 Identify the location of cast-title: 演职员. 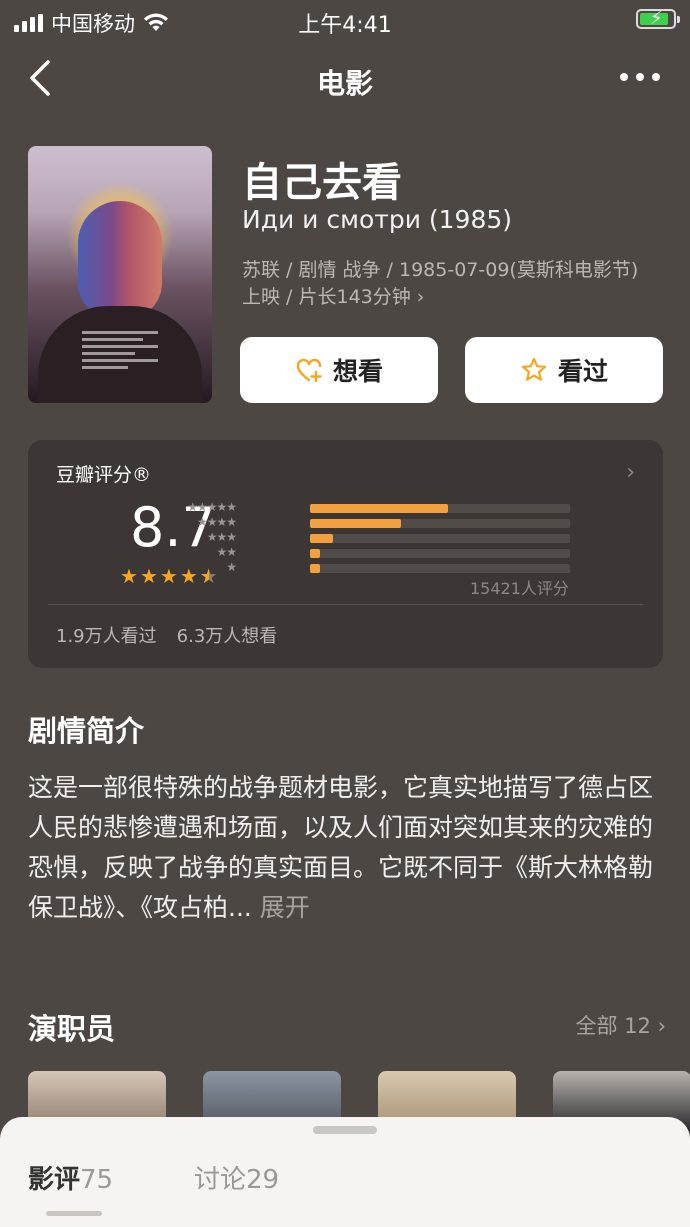
(72, 1029).